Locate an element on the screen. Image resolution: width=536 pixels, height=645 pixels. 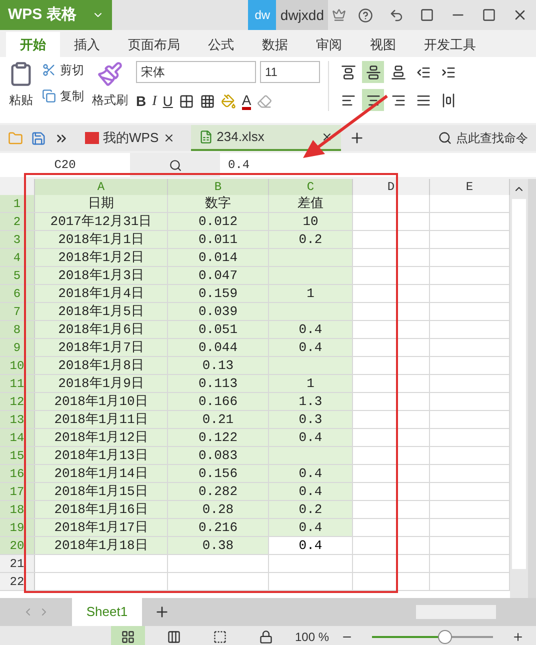
align-button is located at coordinates (373, 72).